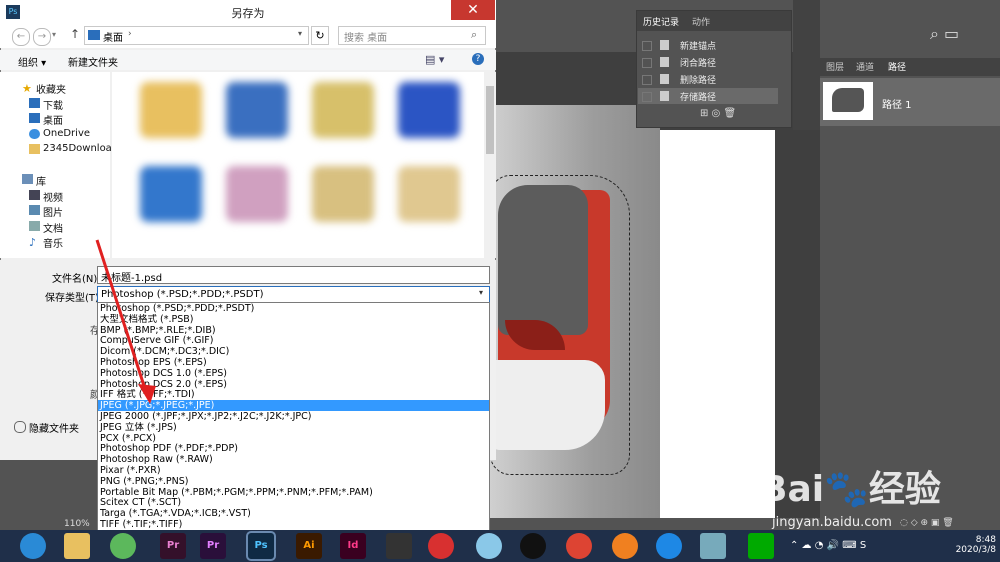 Image resolution: width=1000 pixels, height=562 pixels. Describe the element at coordinates (579, 546) in the screenshot. I see `chrome-icon` at that location.